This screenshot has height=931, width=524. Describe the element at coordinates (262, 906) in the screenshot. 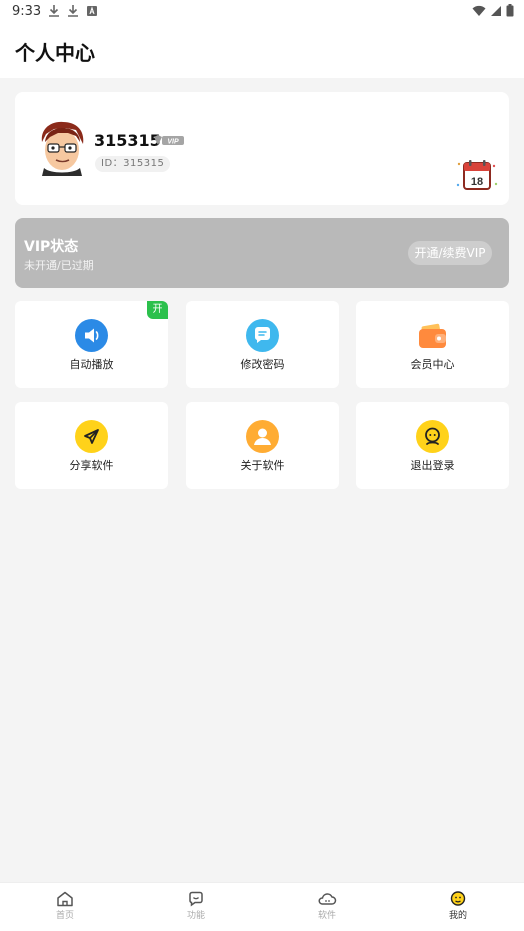

I see `bottom-nav: 首页 功能 软件 我的` at that location.